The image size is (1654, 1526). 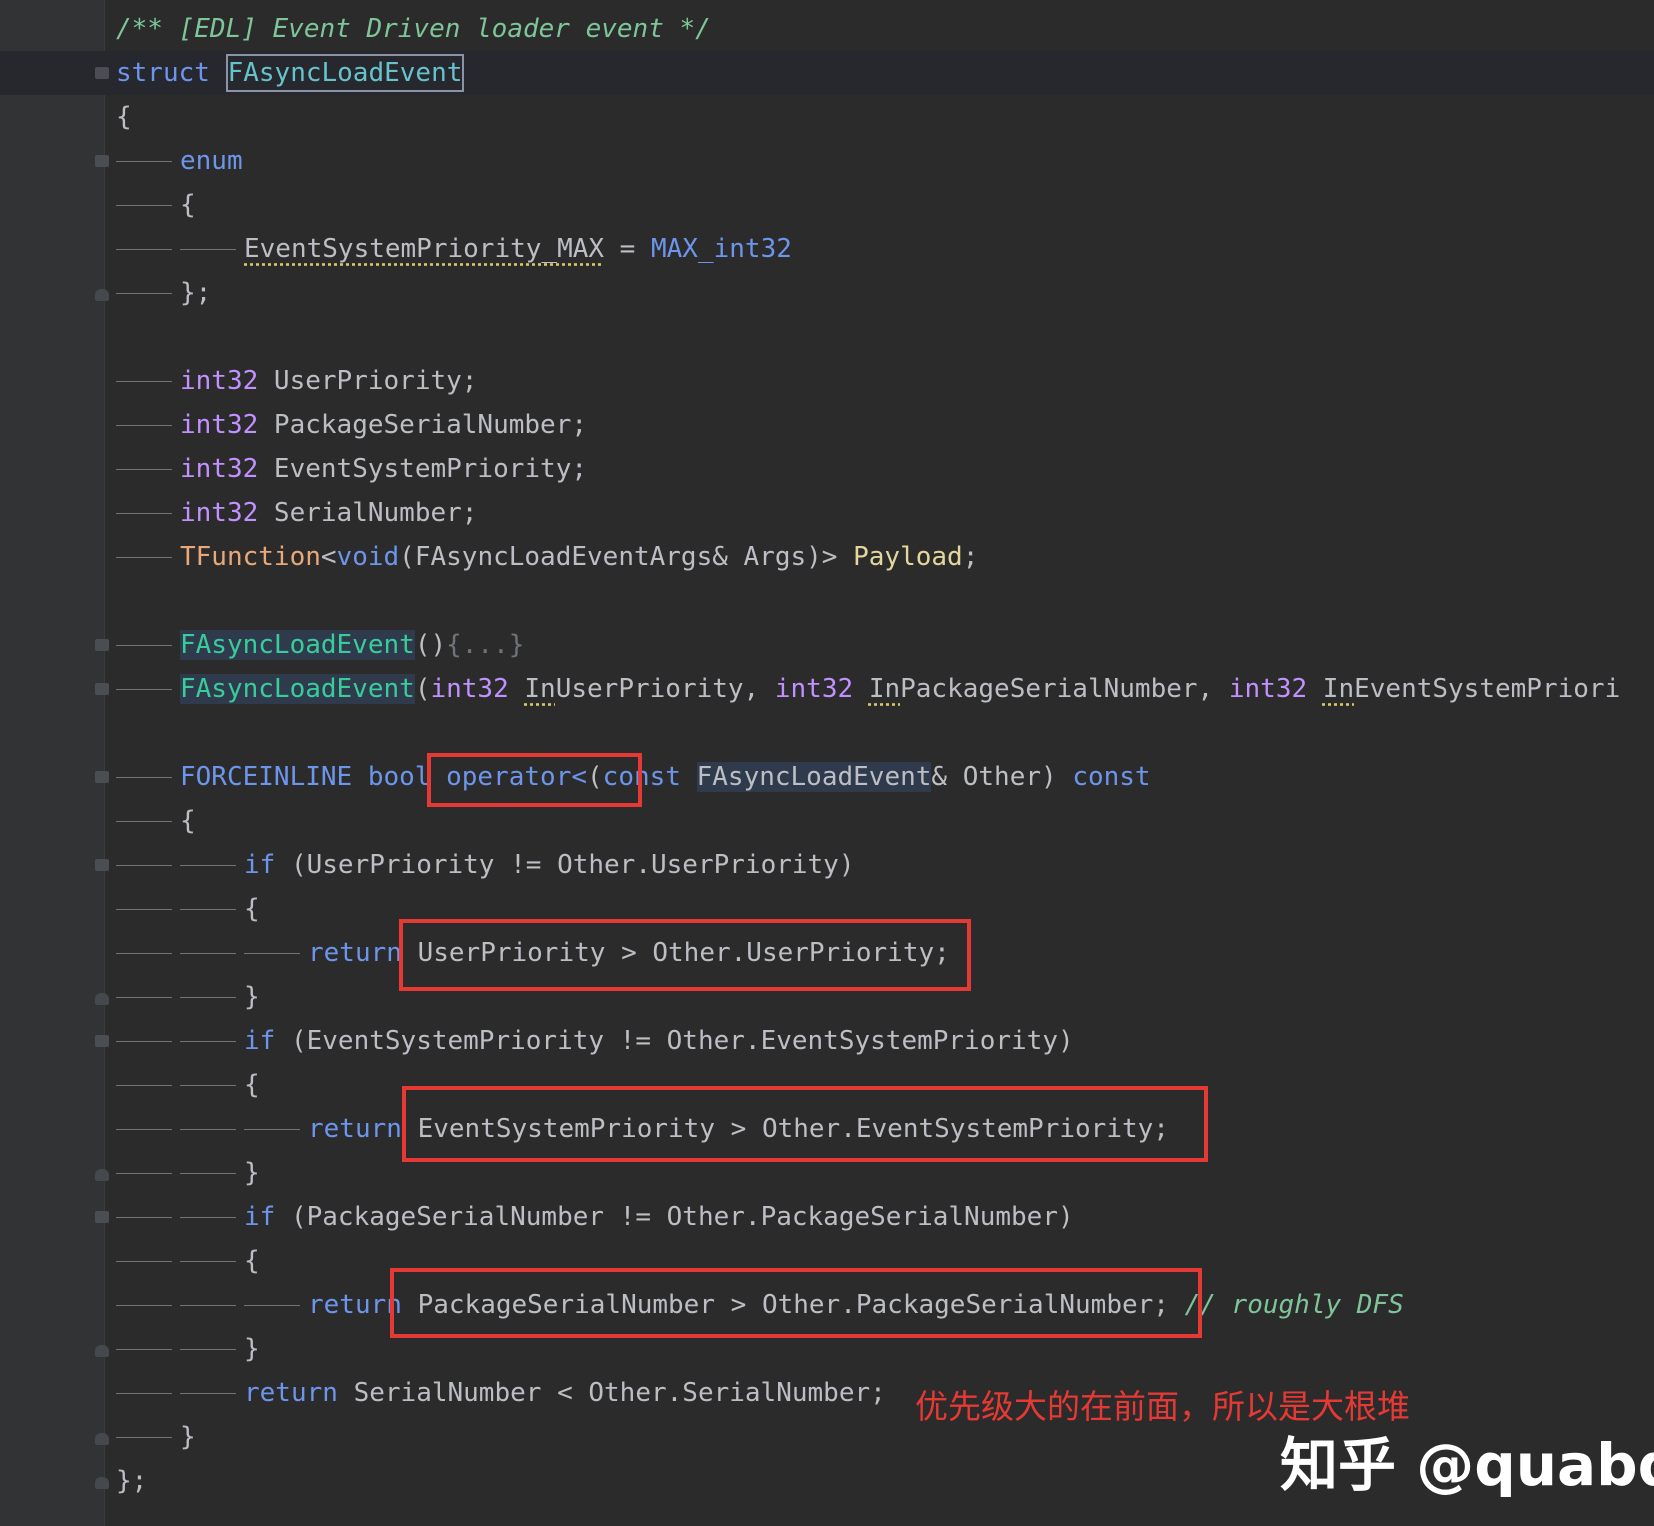 I want to click on code-line: EventSystemPriority_MAX = MAX_int32, so click(x=827, y=249).